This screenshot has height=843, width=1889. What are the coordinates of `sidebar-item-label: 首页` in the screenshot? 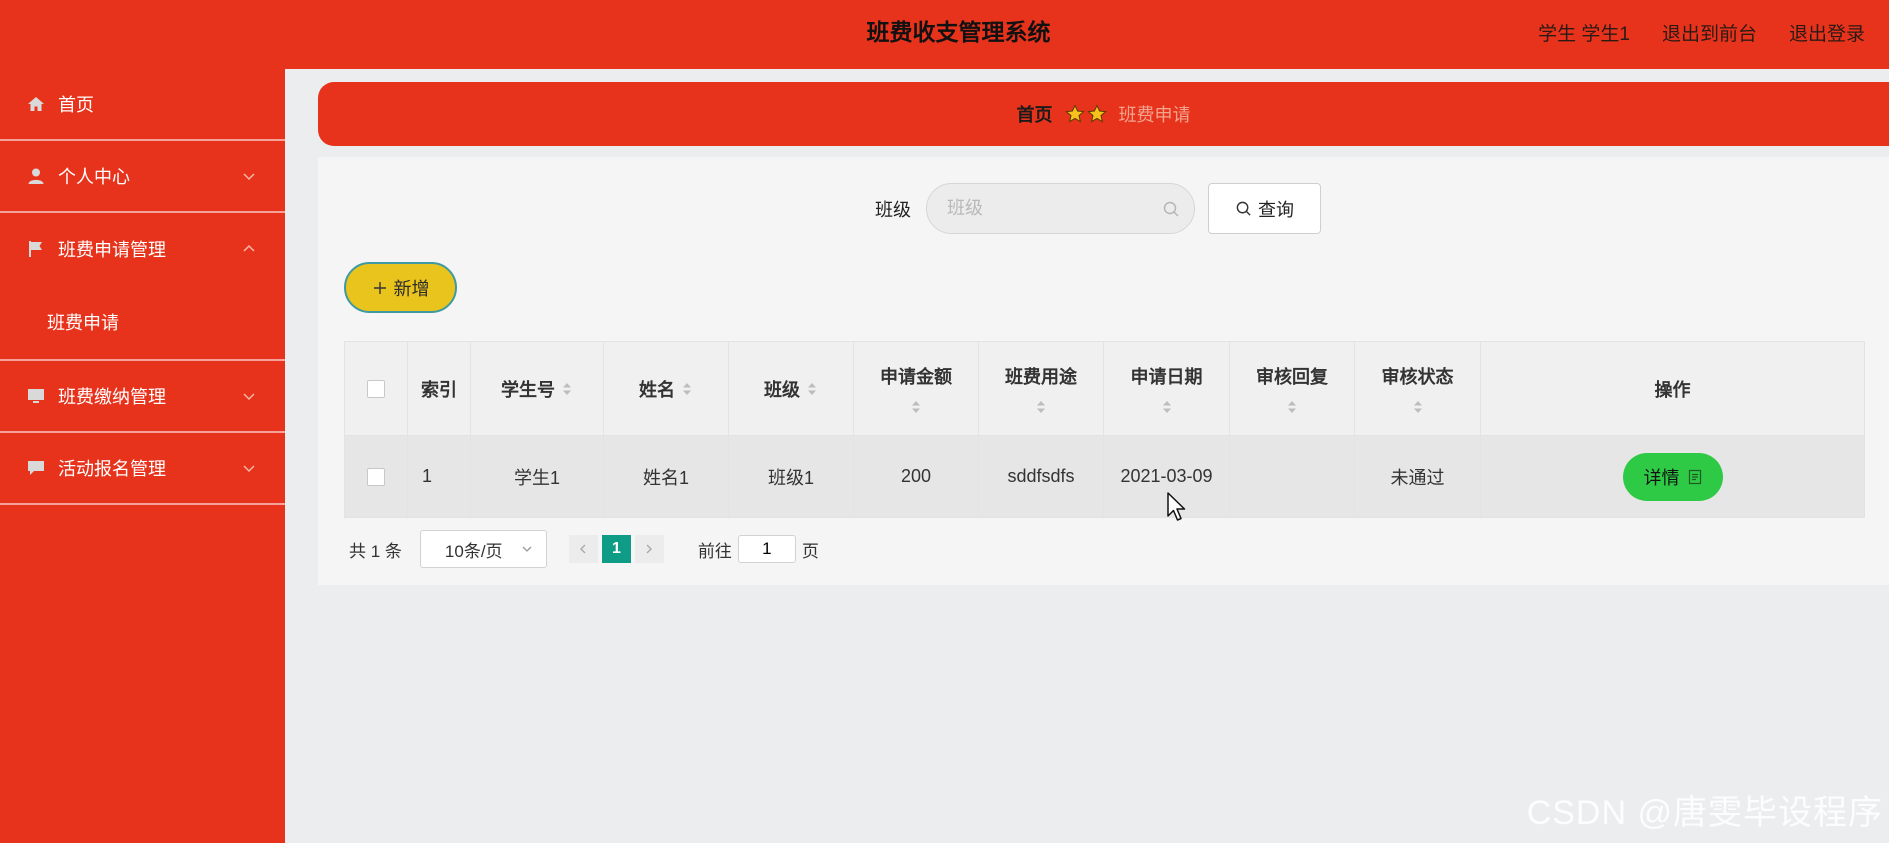 It's located at (76, 105).